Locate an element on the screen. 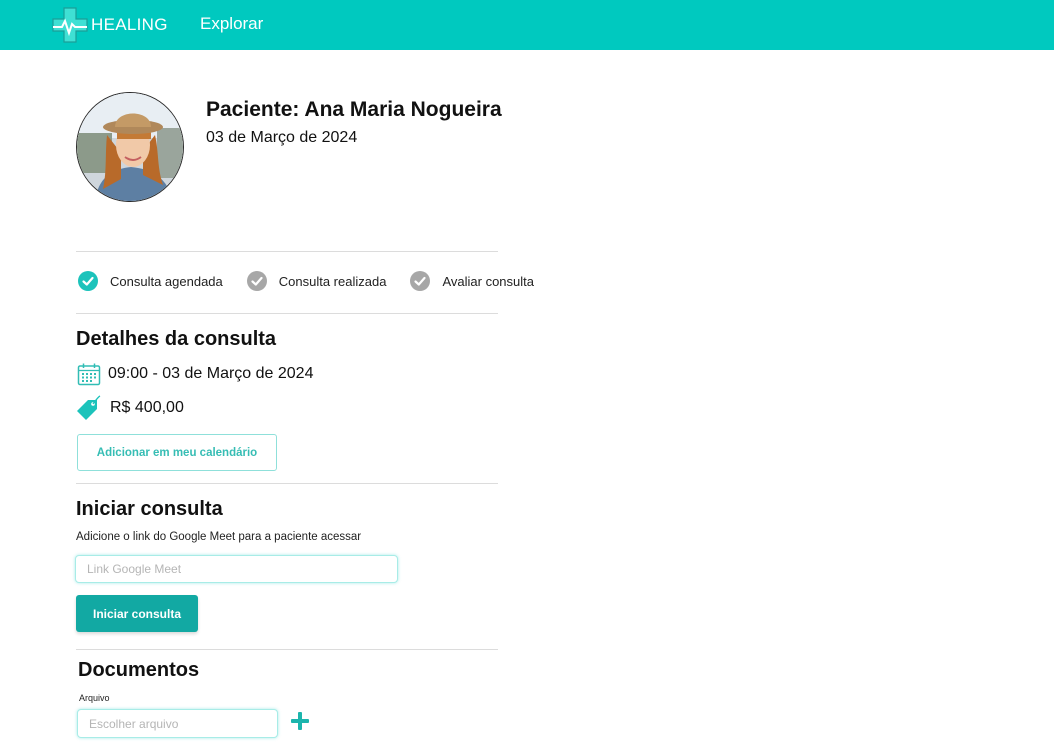 The height and width of the screenshot is (744, 1054). add-to-calendar-button: Adicionar em meu calendário is located at coordinates (177, 452).